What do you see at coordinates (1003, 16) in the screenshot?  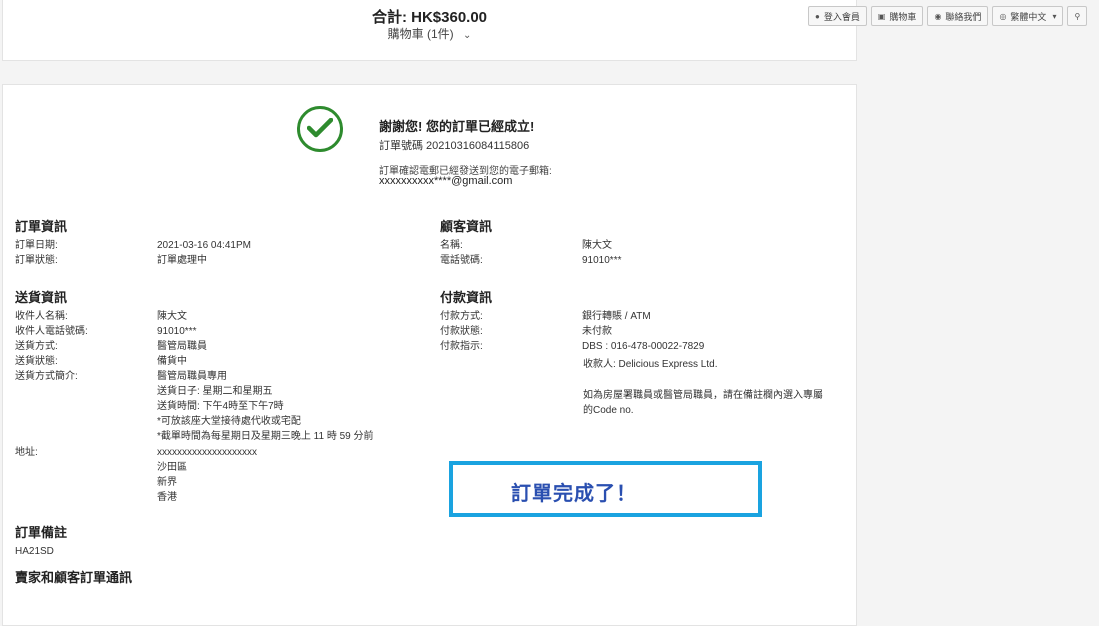 I see `globe-icon: ◎` at bounding box center [1003, 16].